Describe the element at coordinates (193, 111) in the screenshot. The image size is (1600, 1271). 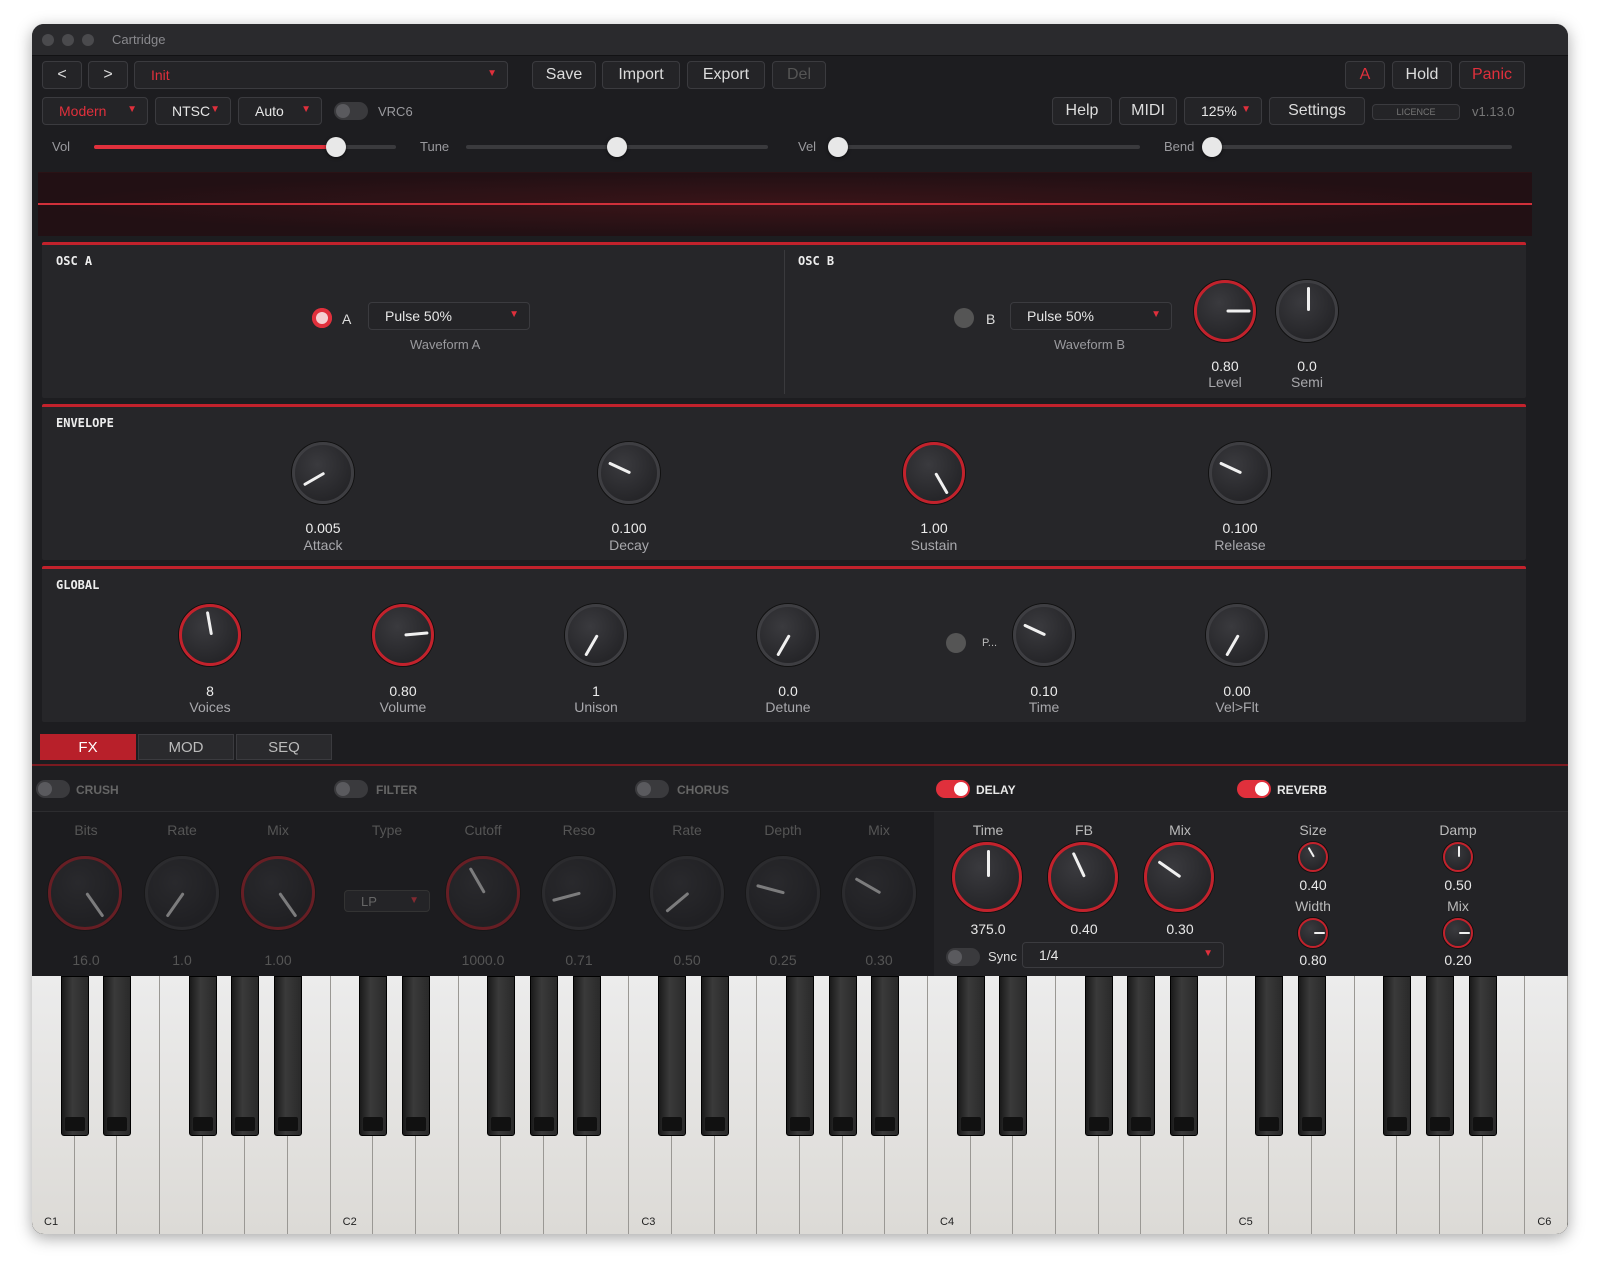
I see `region-dropdown: NTSC ▼` at that location.